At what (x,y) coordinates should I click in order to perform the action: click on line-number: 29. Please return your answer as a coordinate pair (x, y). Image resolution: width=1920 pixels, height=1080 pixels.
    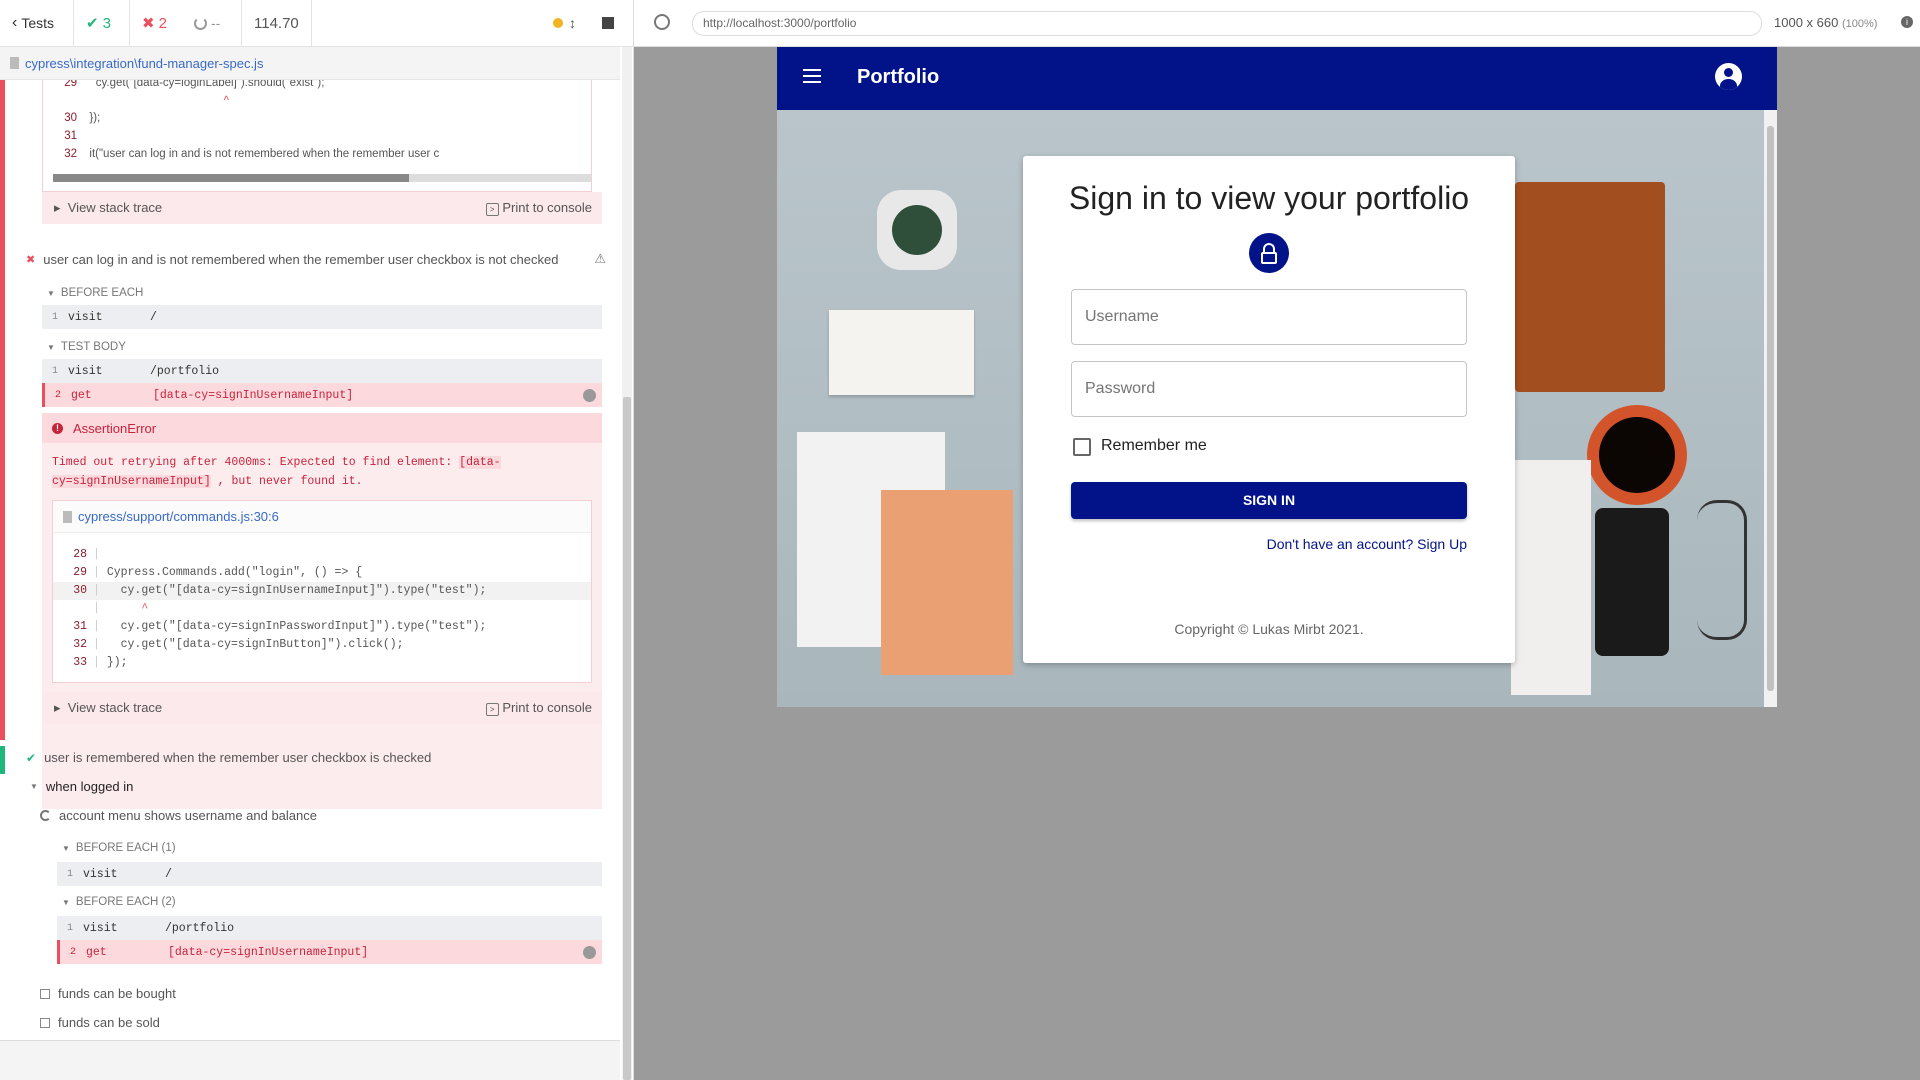
    Looking at the image, I should click on (80, 572).